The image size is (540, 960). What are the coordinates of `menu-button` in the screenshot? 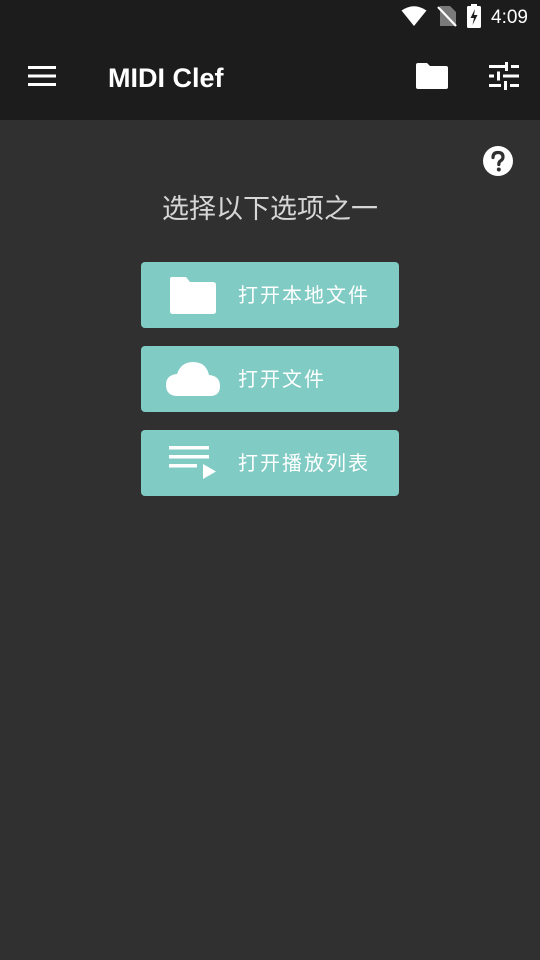 It's located at (42, 78).